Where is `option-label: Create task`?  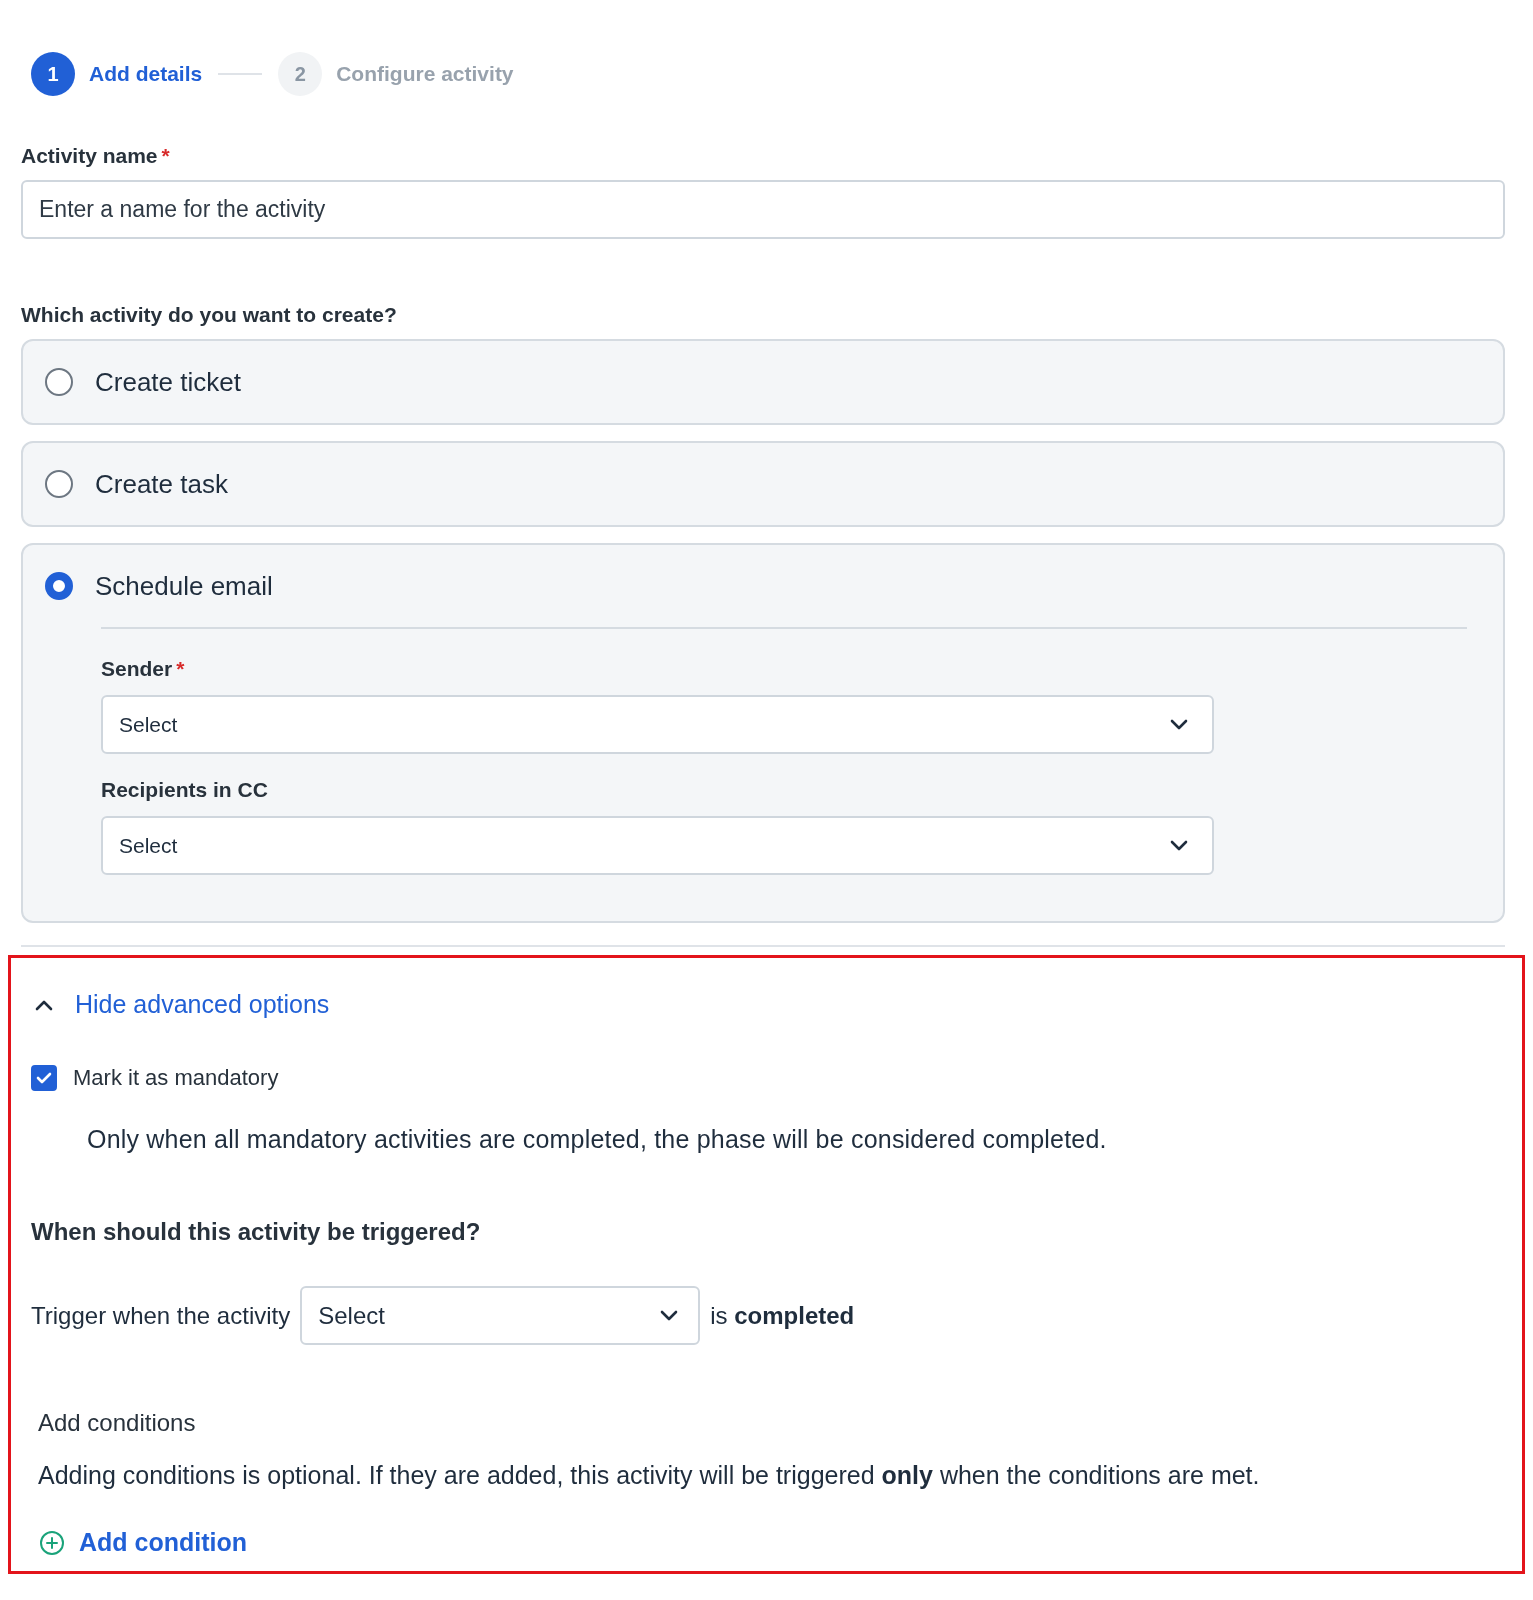
option-label: Create task is located at coordinates (161, 484).